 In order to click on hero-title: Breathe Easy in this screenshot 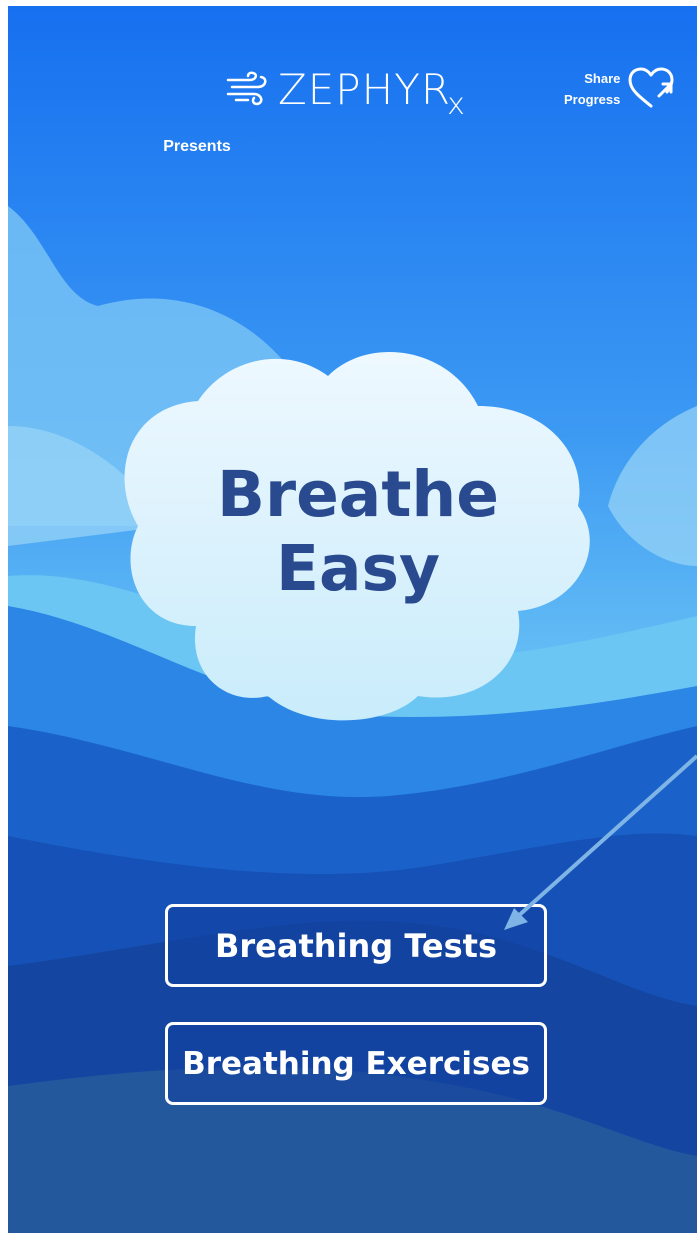, I will do `click(358, 532)`.